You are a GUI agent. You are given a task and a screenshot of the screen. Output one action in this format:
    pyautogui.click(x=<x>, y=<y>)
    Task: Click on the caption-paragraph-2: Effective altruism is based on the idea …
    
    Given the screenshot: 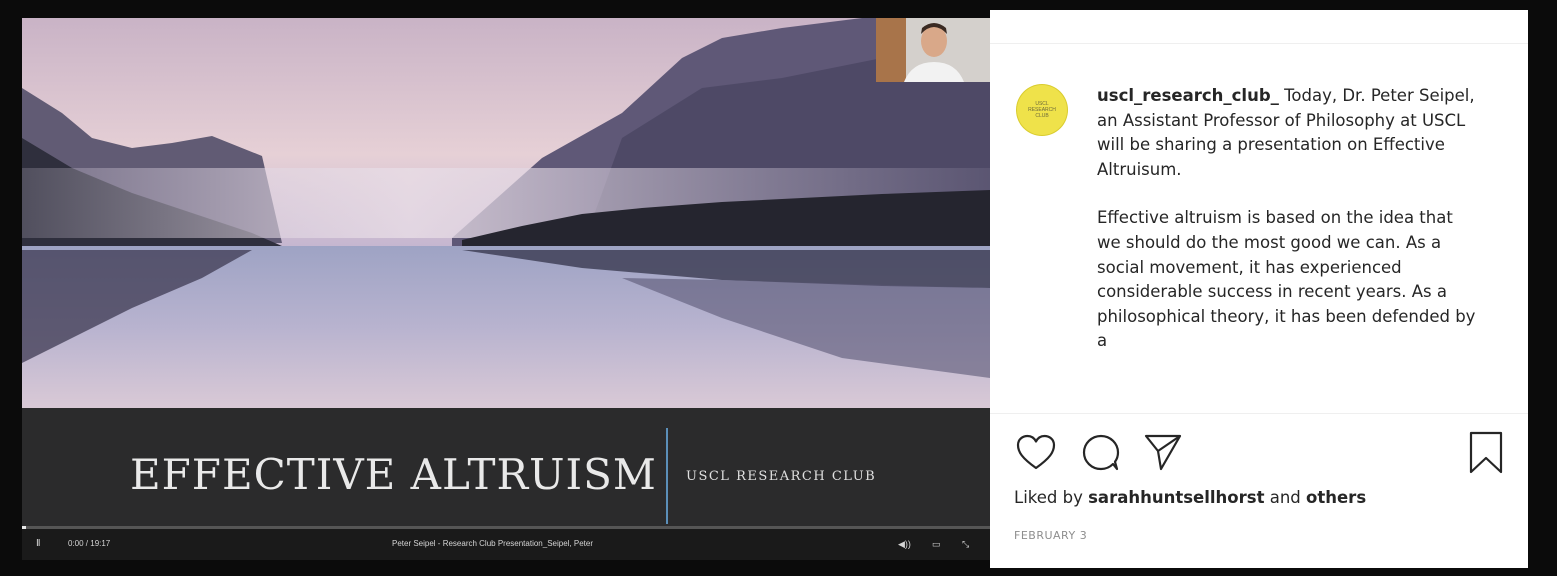 What is the action you would take?
    pyautogui.click(x=1286, y=279)
    